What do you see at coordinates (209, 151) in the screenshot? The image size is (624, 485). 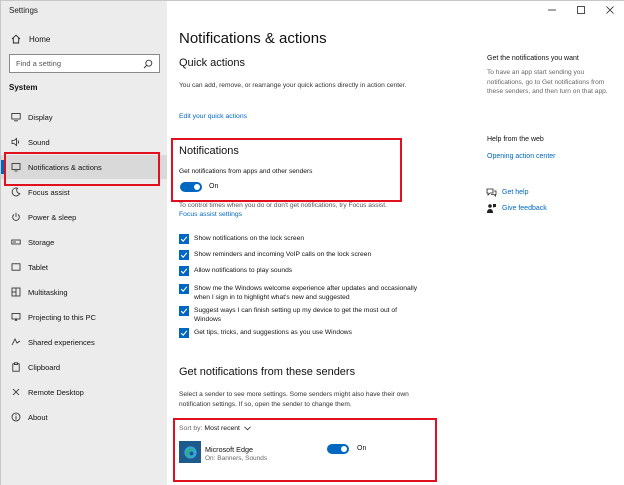 I see `notifications-heading: Notifications` at bounding box center [209, 151].